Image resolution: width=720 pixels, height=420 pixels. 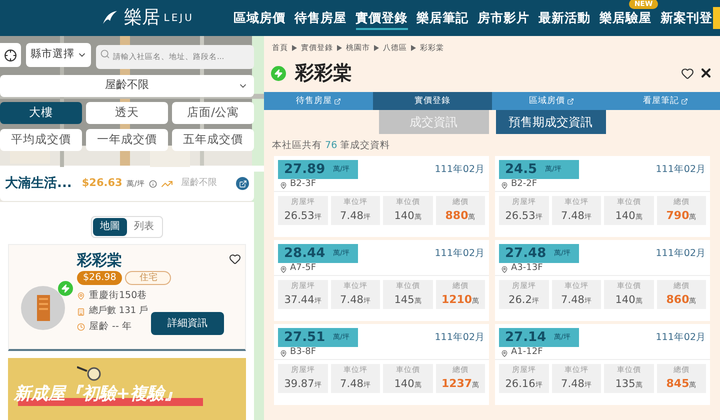 What do you see at coordinates (314, 101) in the screenshot?
I see `detail-tab: 待售房屋` at bounding box center [314, 101].